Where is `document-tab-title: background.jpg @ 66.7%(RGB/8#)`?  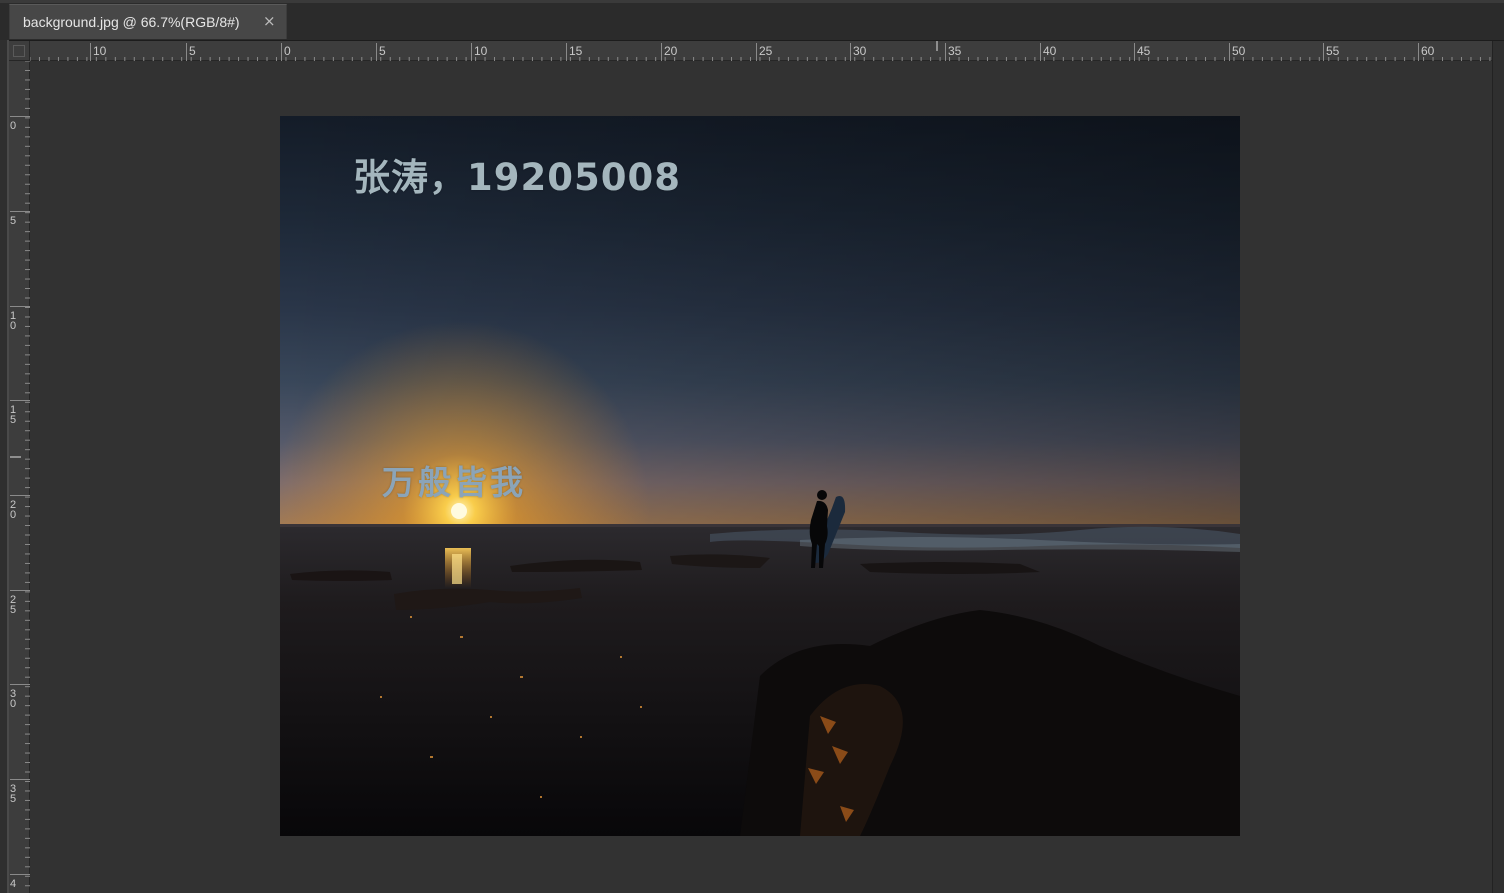
document-tab-title: background.jpg @ 66.7%(RGB/8#) is located at coordinates (131, 22).